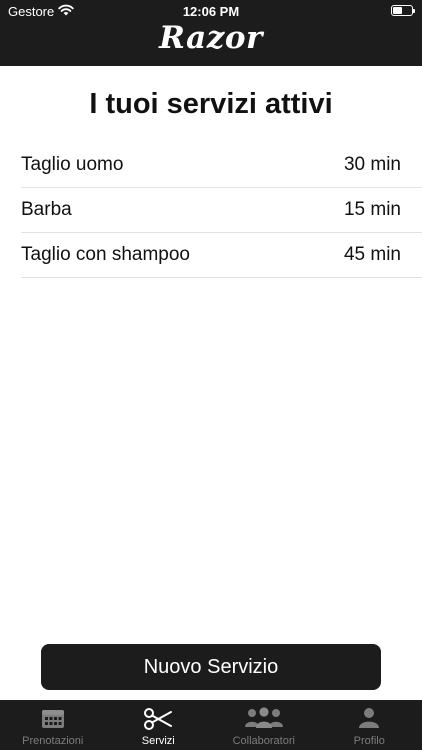 This screenshot has width=422, height=750. I want to click on battery-icon, so click(403, 10).